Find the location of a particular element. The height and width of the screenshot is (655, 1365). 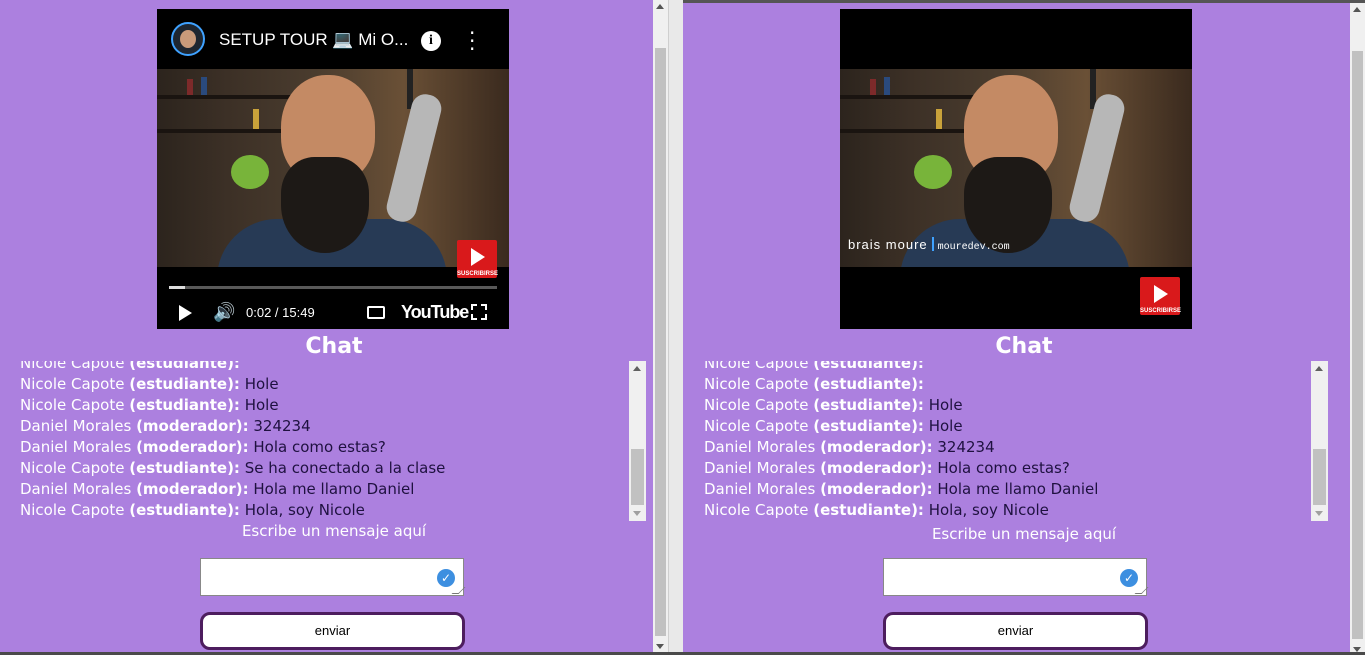

overlay-name: brais moure is located at coordinates (888, 244).